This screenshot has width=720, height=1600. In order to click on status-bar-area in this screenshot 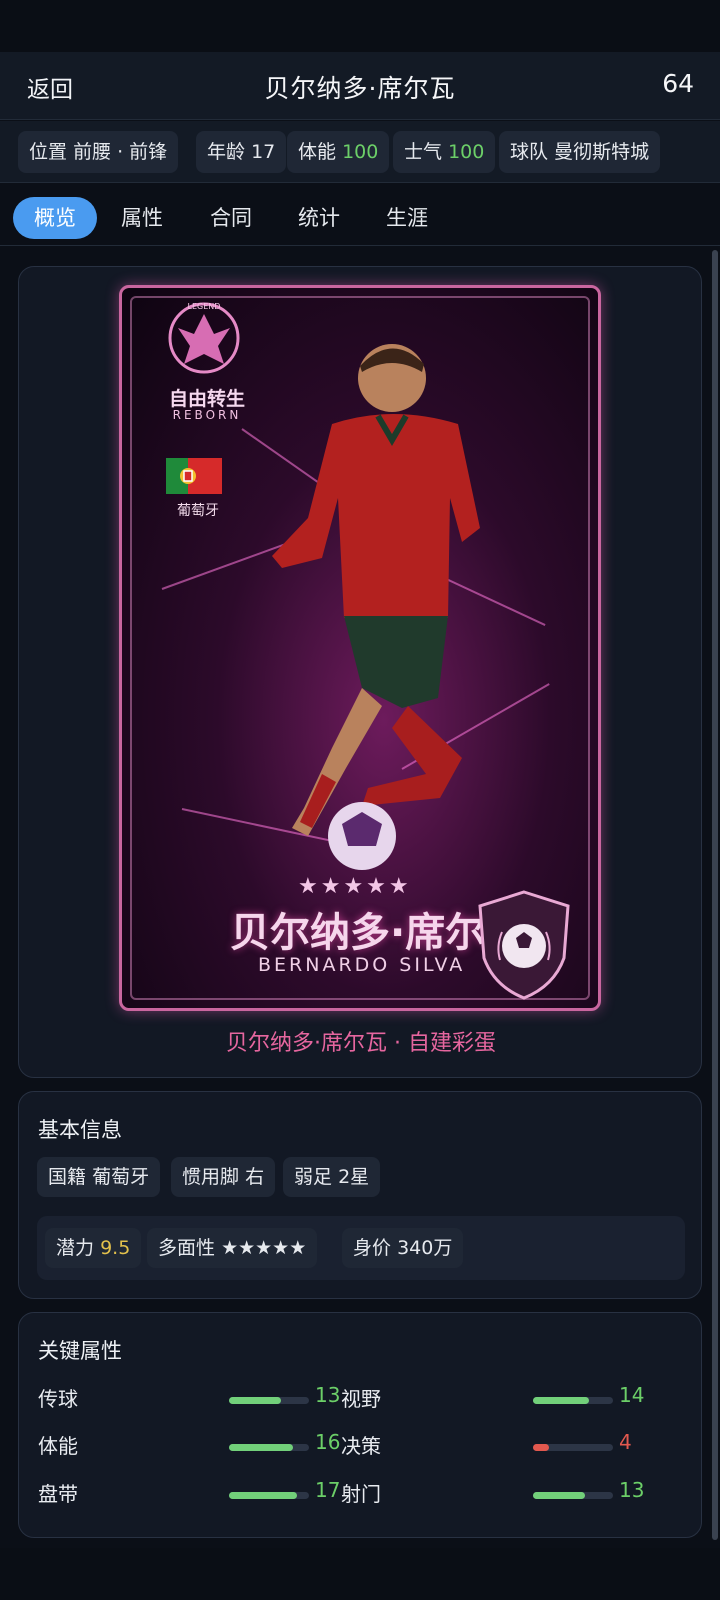, I will do `click(360, 26)`.